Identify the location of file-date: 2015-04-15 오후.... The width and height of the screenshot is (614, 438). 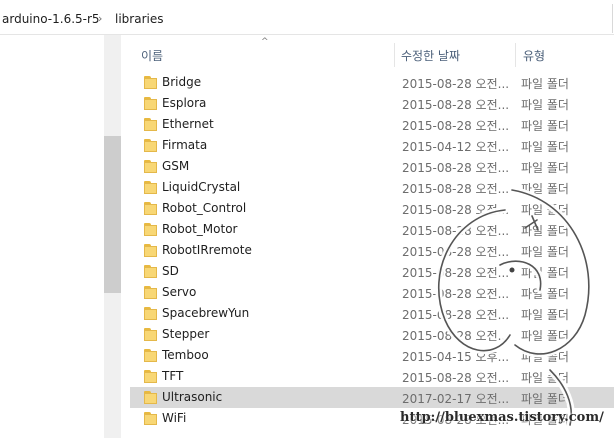
(456, 357).